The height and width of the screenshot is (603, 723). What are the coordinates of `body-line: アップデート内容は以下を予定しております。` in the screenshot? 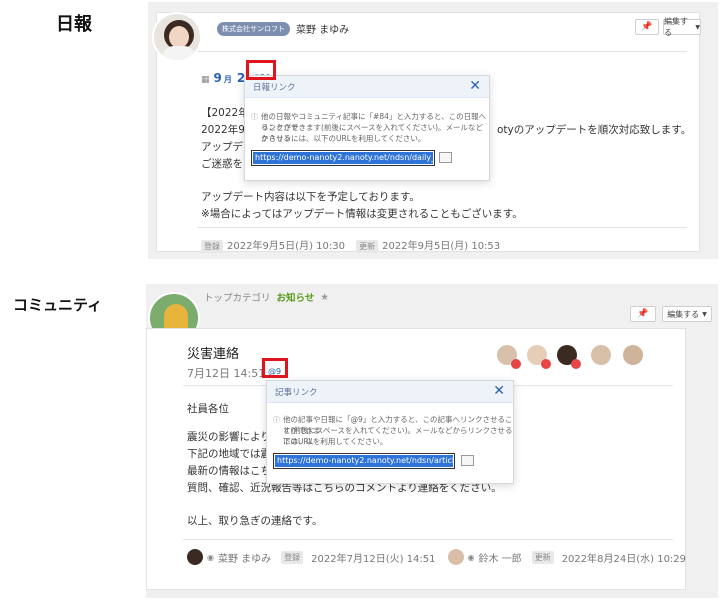 It's located at (310, 197).